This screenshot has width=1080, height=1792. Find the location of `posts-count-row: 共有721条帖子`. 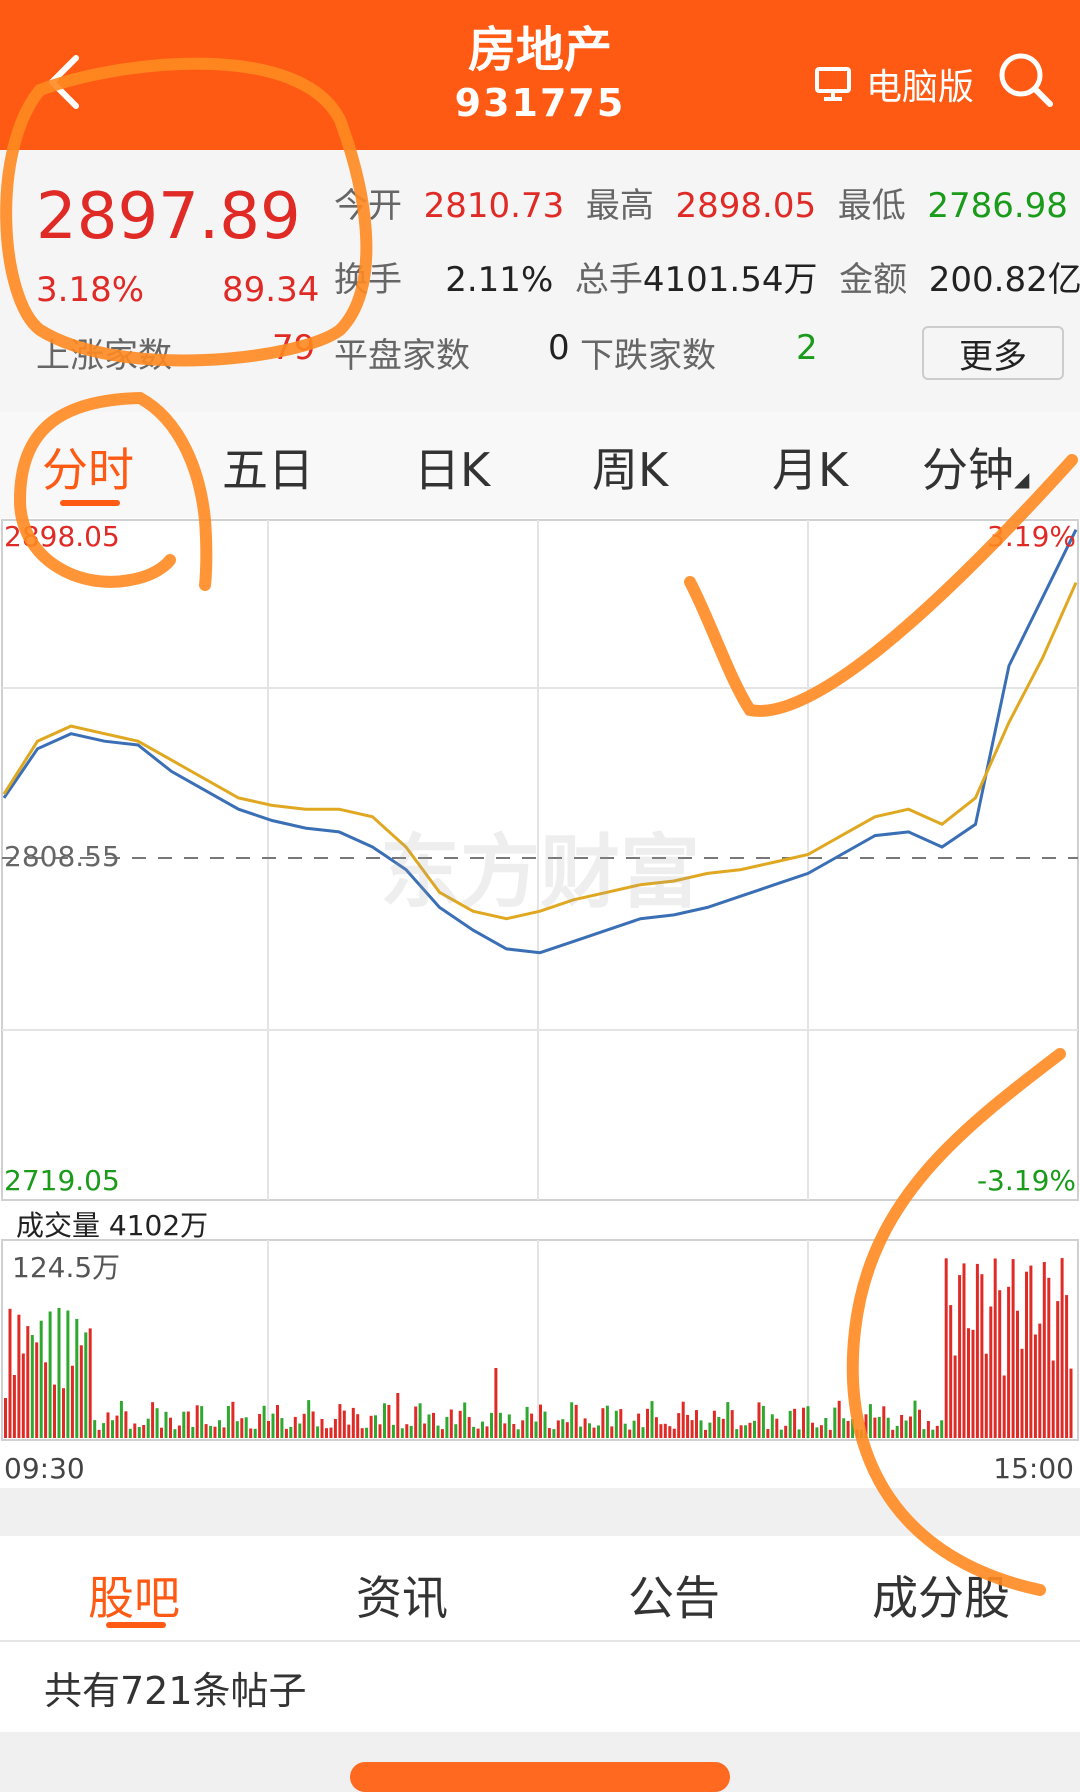

posts-count-row: 共有721条帖子 is located at coordinates (540, 1687).